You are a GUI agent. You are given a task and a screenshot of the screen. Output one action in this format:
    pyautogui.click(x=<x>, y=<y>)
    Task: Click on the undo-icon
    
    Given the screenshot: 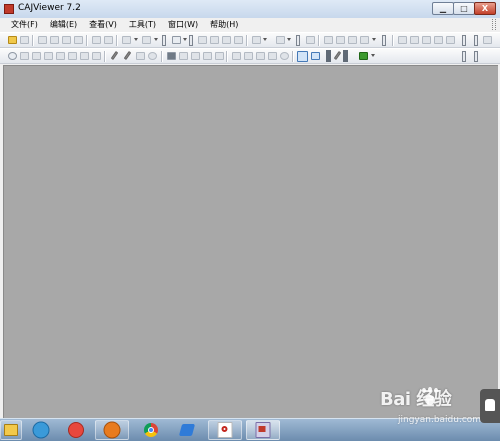 What is the action you would take?
    pyautogui.click(x=126, y=40)
    